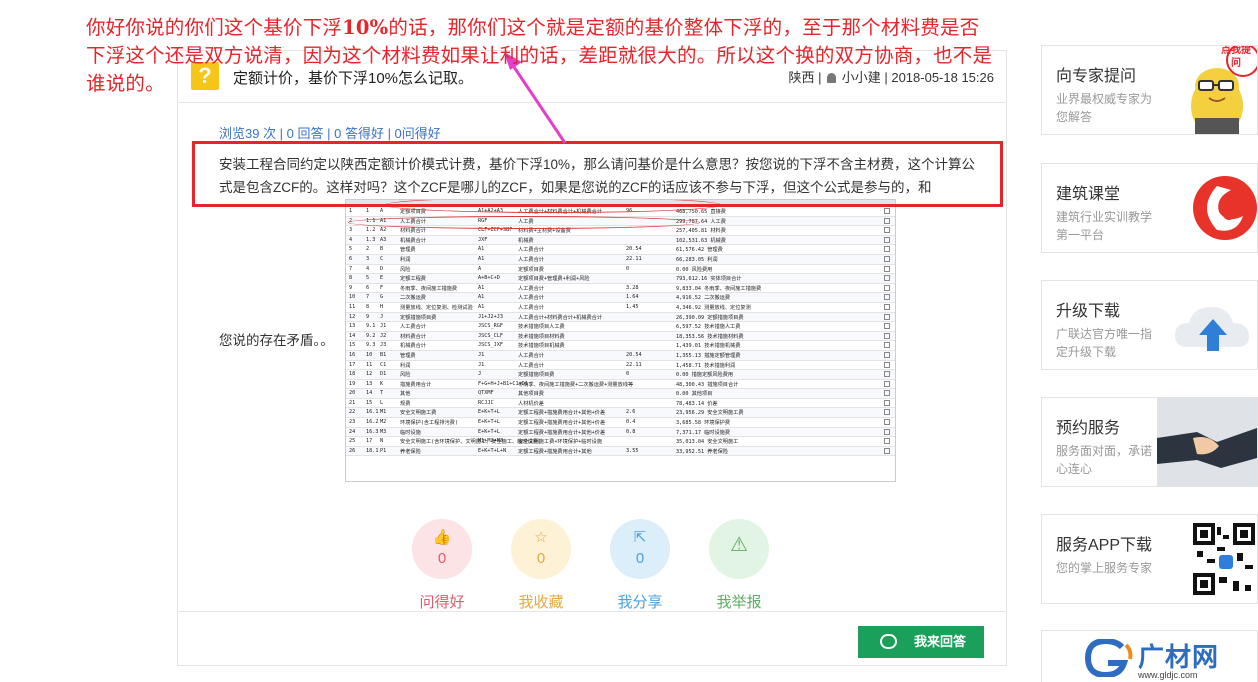 The image size is (1258, 682). I want to click on star-icon: ☆, so click(541, 537).